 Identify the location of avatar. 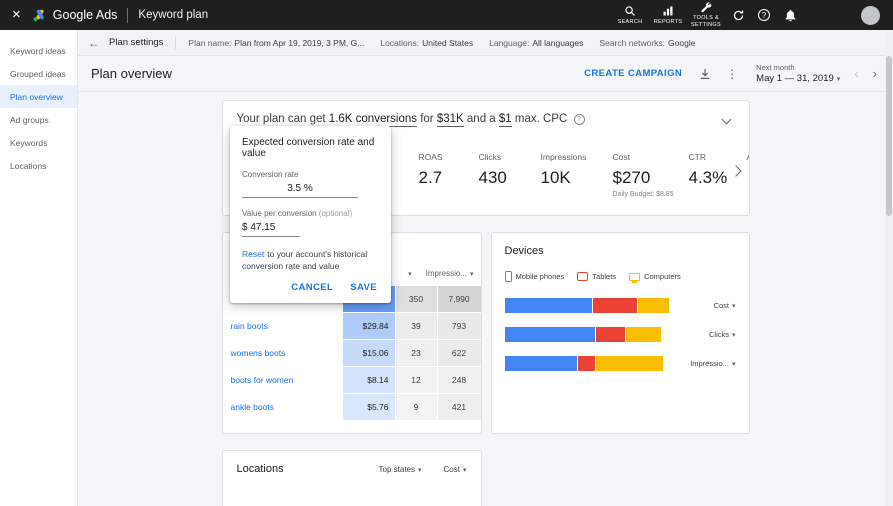
(870, 15).